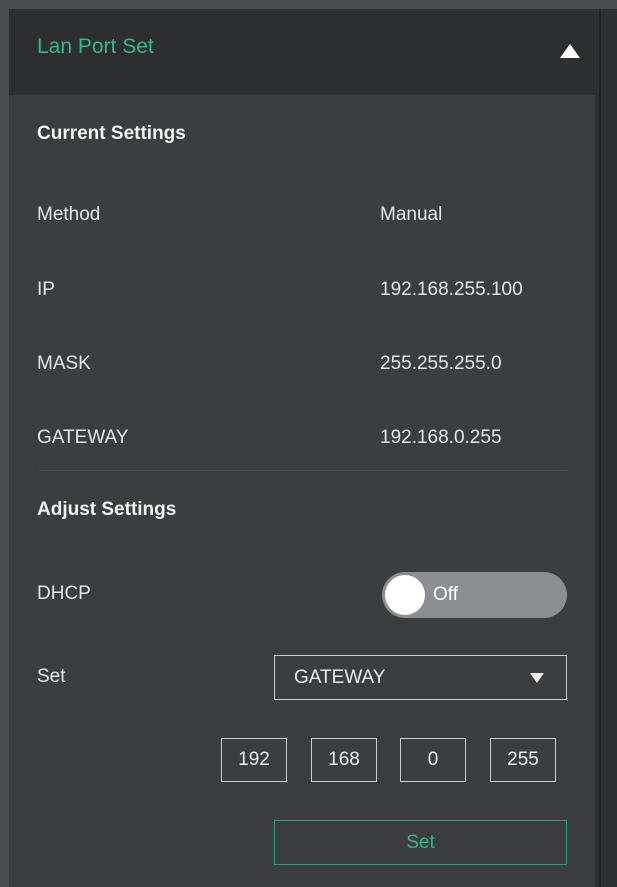  What do you see at coordinates (420, 842) in the screenshot?
I see `set-button: Set` at bounding box center [420, 842].